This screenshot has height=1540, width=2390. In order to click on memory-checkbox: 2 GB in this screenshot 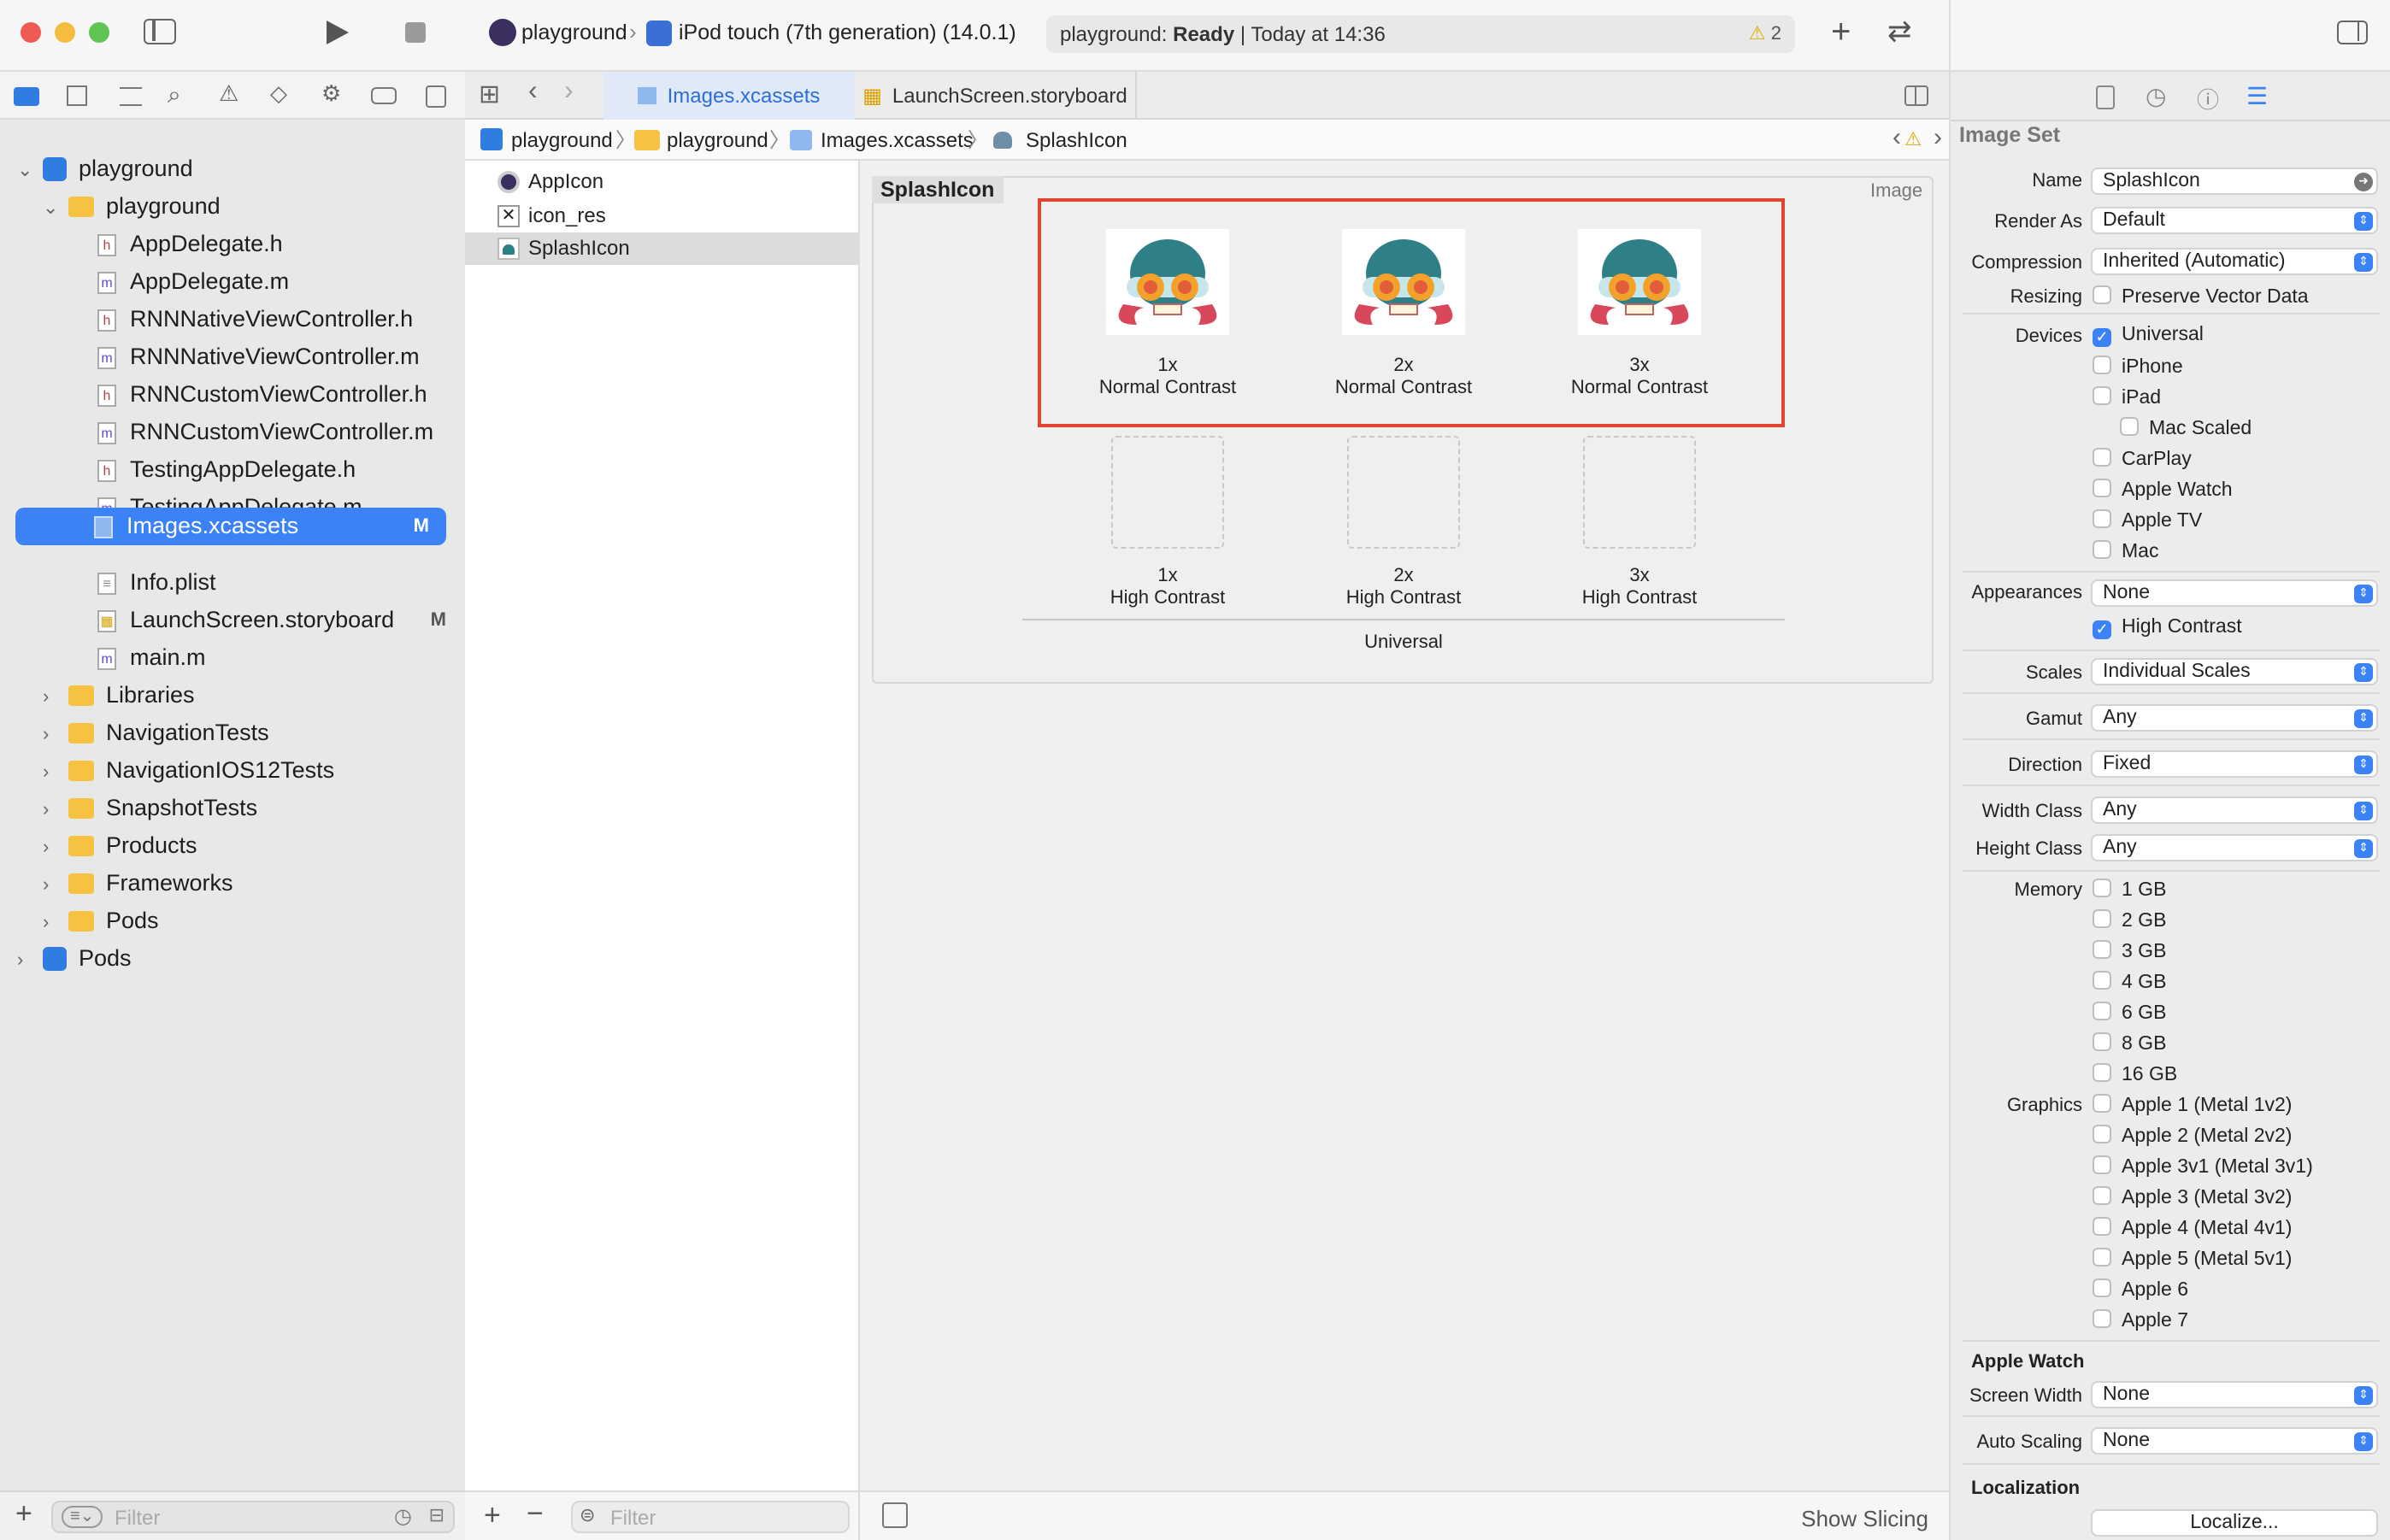, I will do `click(2129, 920)`.